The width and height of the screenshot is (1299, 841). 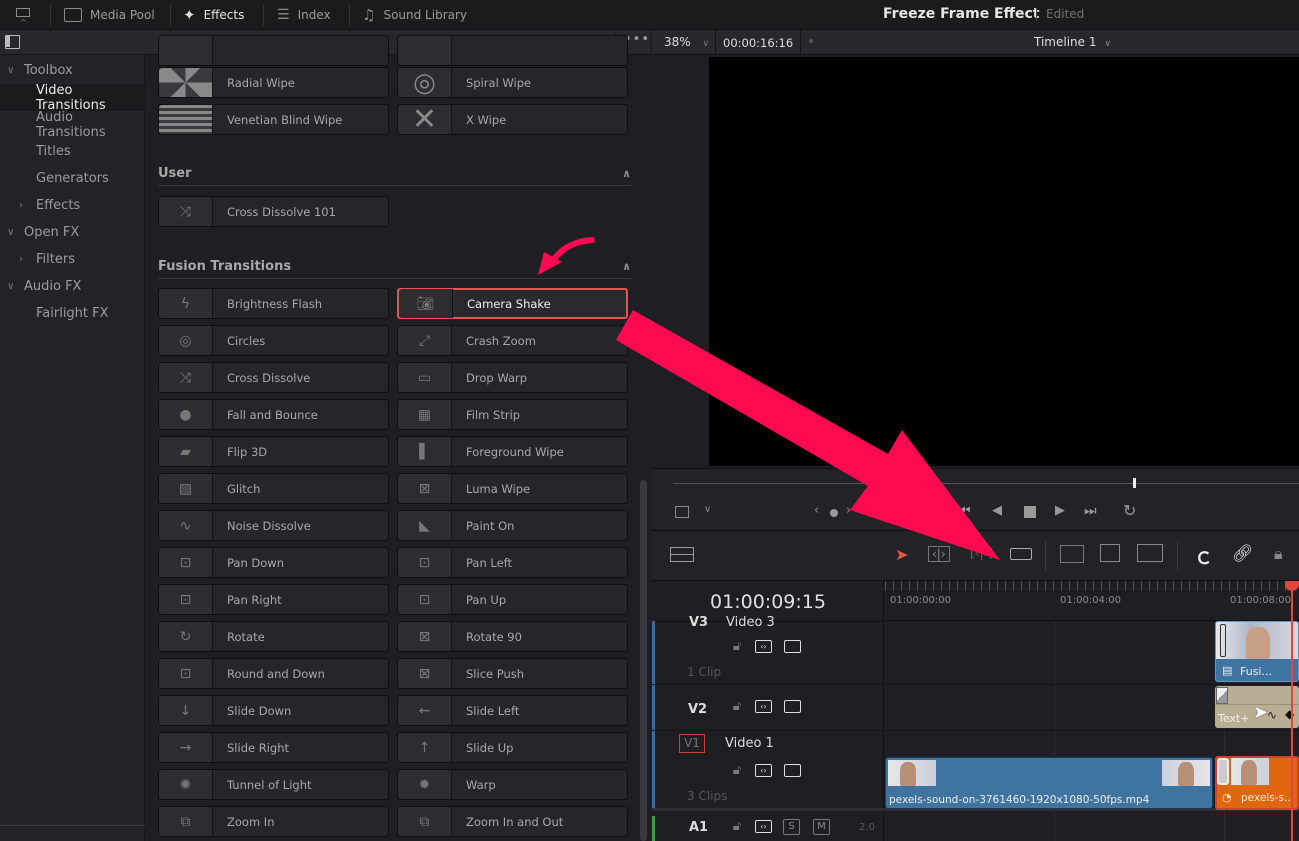 I want to click on sidebar-item-video-transitions: Video Transitions, so click(x=72, y=98).